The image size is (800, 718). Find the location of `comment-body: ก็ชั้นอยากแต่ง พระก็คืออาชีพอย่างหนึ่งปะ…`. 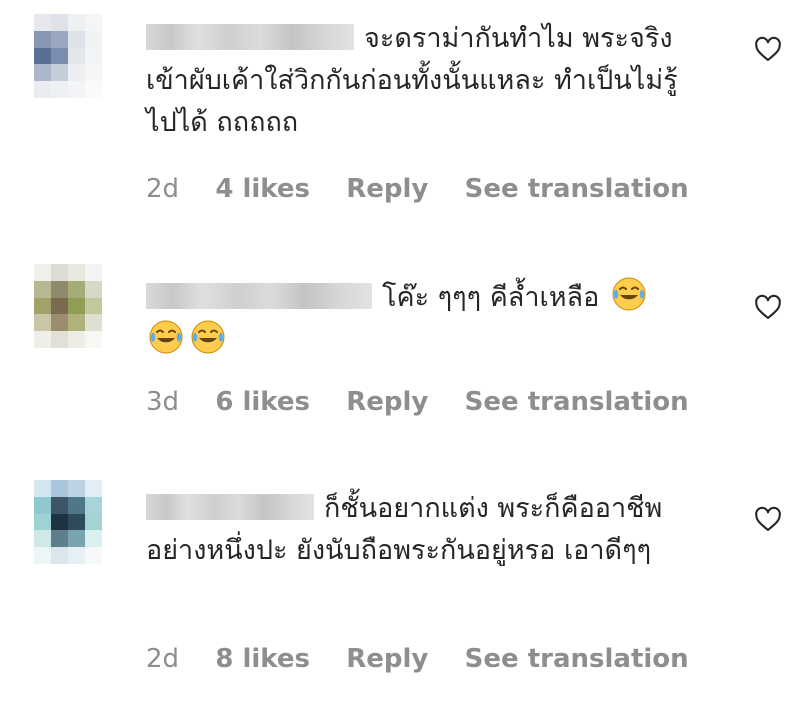

comment-body: ก็ชั้นอยากแต่ง พระก็คืออาชีพอย่างหนึ่งปะ… is located at coordinates (426, 530).